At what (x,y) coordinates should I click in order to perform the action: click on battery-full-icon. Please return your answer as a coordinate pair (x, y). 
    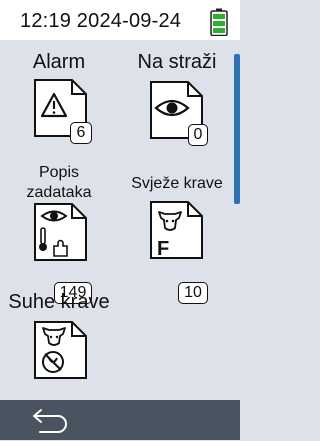
    Looking at the image, I should click on (219, 22).